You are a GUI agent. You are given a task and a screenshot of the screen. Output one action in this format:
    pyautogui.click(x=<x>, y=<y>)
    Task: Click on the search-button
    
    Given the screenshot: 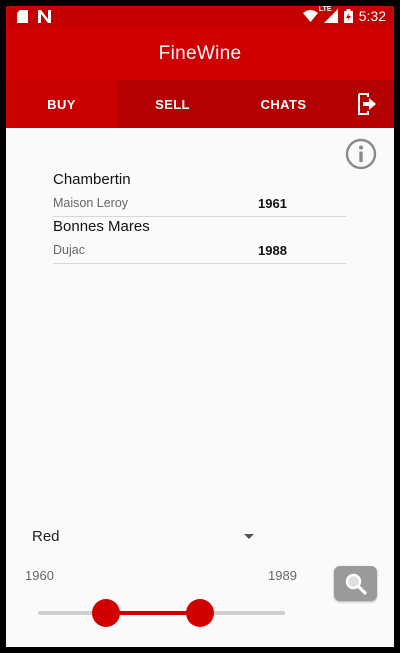 What is the action you would take?
    pyautogui.click(x=355, y=583)
    